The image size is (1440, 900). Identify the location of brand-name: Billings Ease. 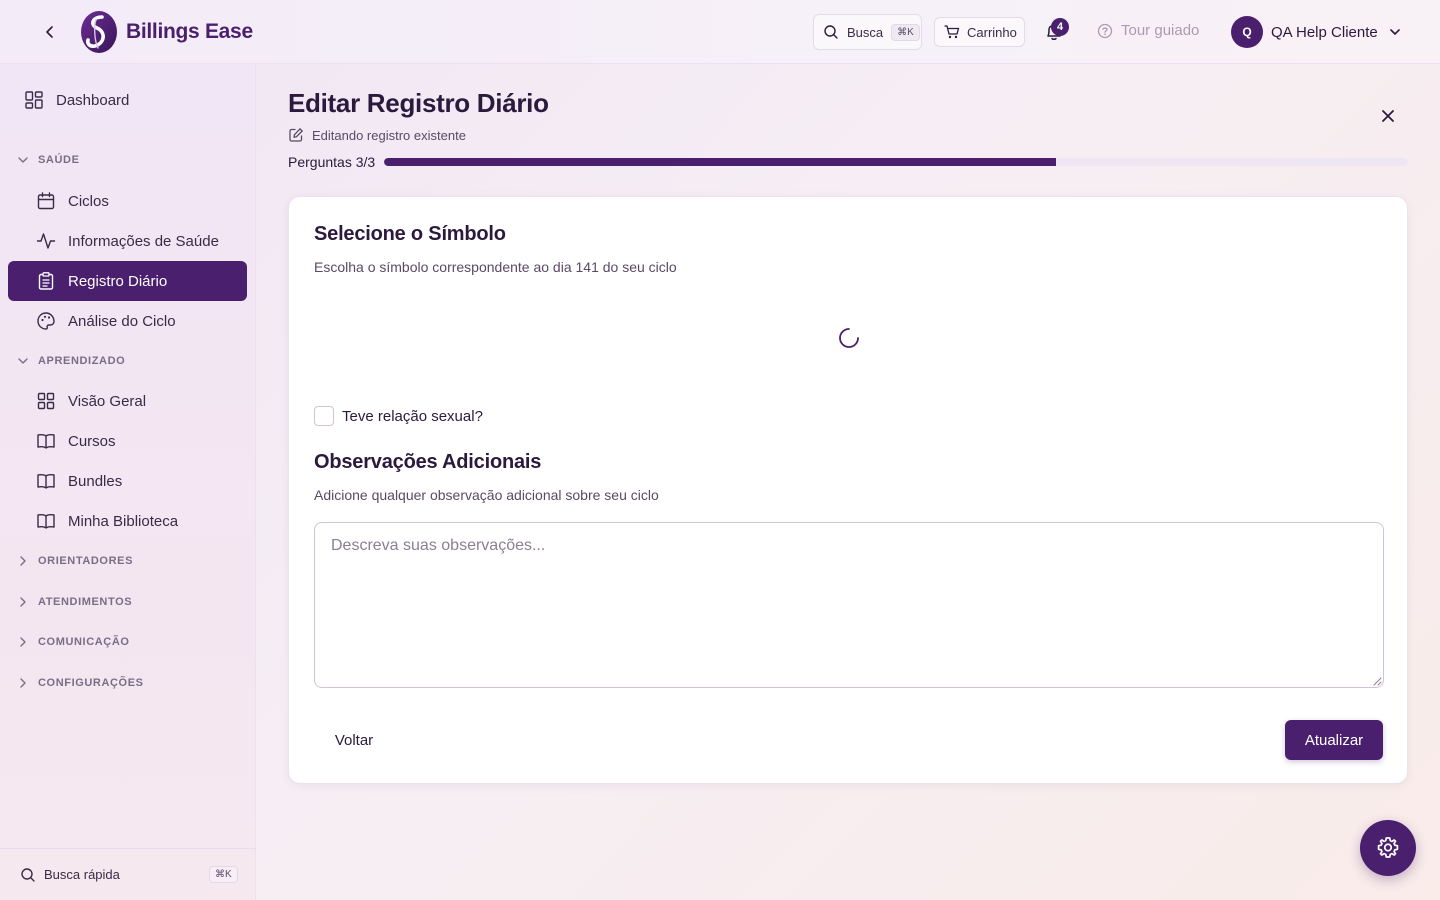
(189, 31).